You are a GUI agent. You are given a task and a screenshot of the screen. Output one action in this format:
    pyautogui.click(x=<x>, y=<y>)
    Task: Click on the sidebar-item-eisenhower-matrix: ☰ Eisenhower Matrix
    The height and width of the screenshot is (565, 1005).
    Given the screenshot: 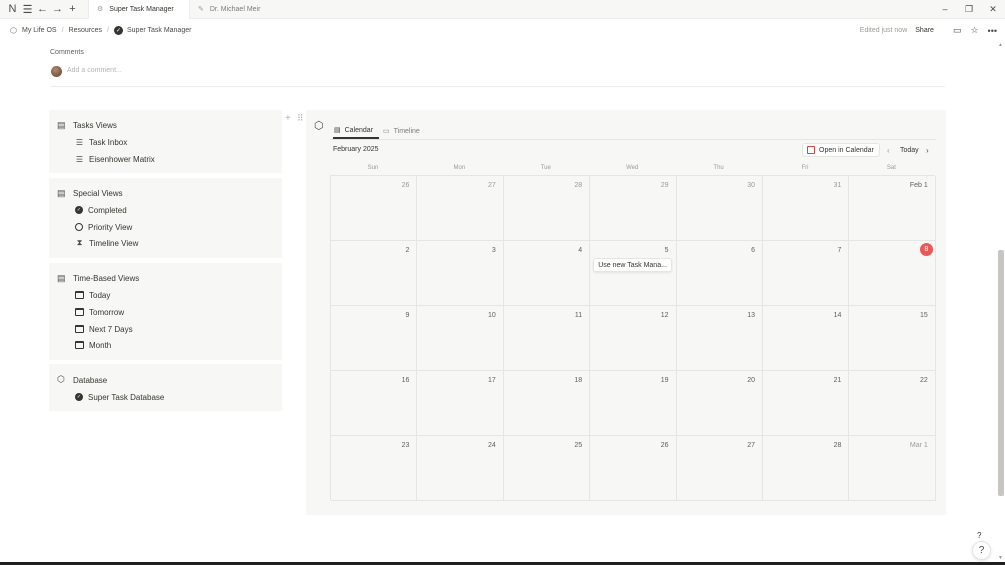 What is the action you would take?
    pyautogui.click(x=115, y=159)
    